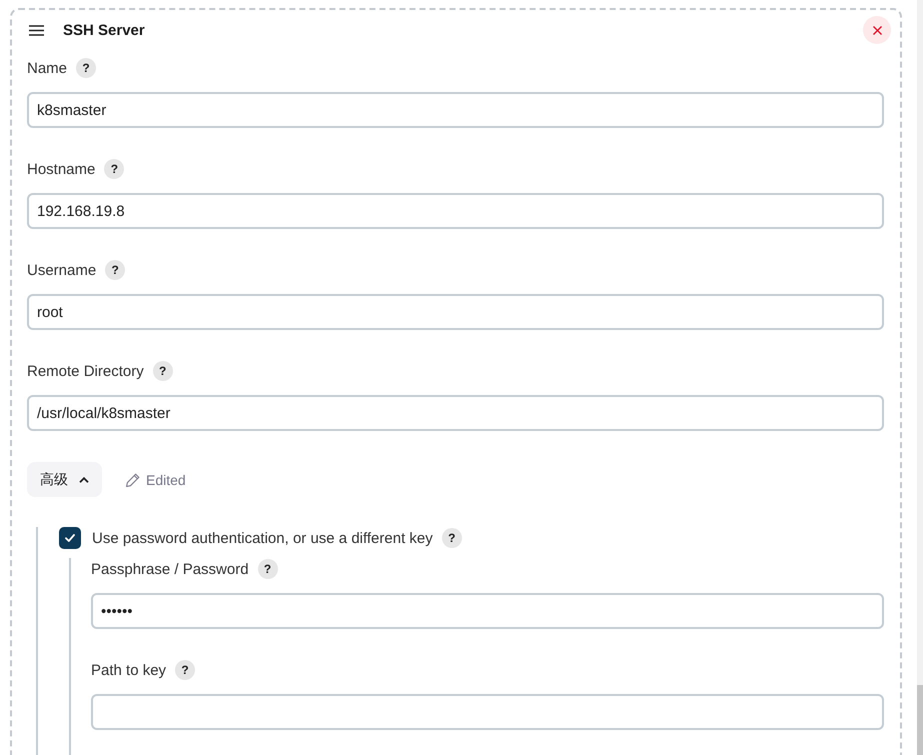 The width and height of the screenshot is (923, 755). Describe the element at coordinates (47, 68) in the screenshot. I see `field-label: Name` at that location.